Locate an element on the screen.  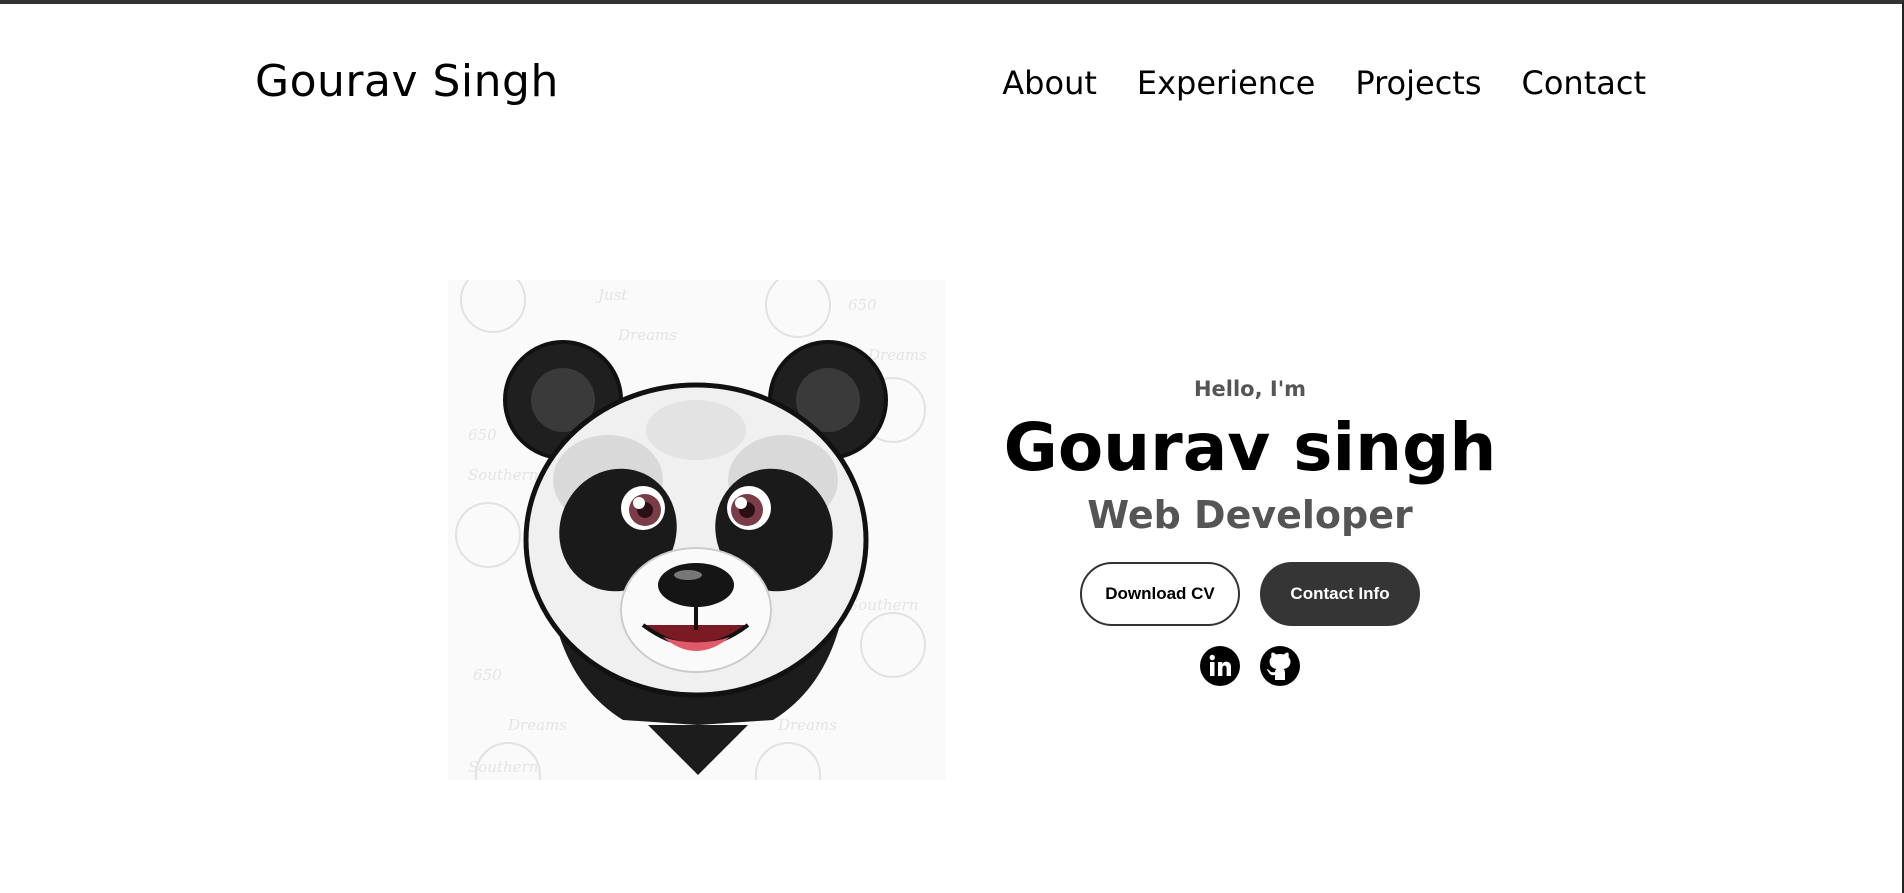
nav-item-about: About is located at coordinates (1049, 83).